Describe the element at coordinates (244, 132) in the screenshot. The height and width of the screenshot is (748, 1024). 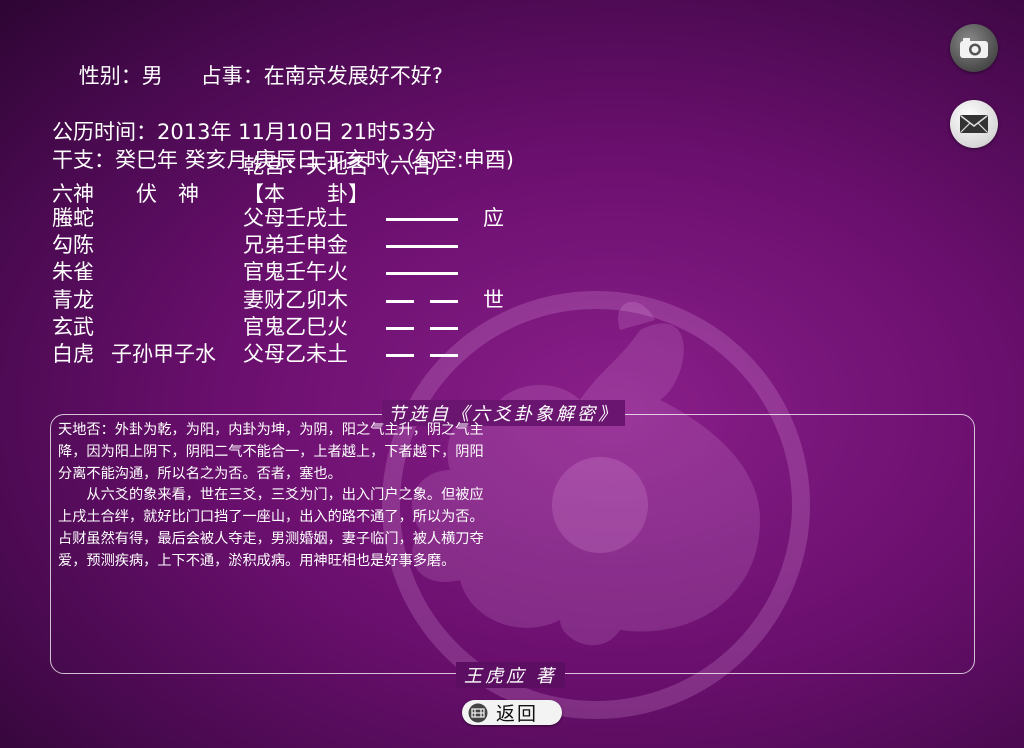
I see `date-text: 公历时间：2013年 11月10日 21时53分` at that location.